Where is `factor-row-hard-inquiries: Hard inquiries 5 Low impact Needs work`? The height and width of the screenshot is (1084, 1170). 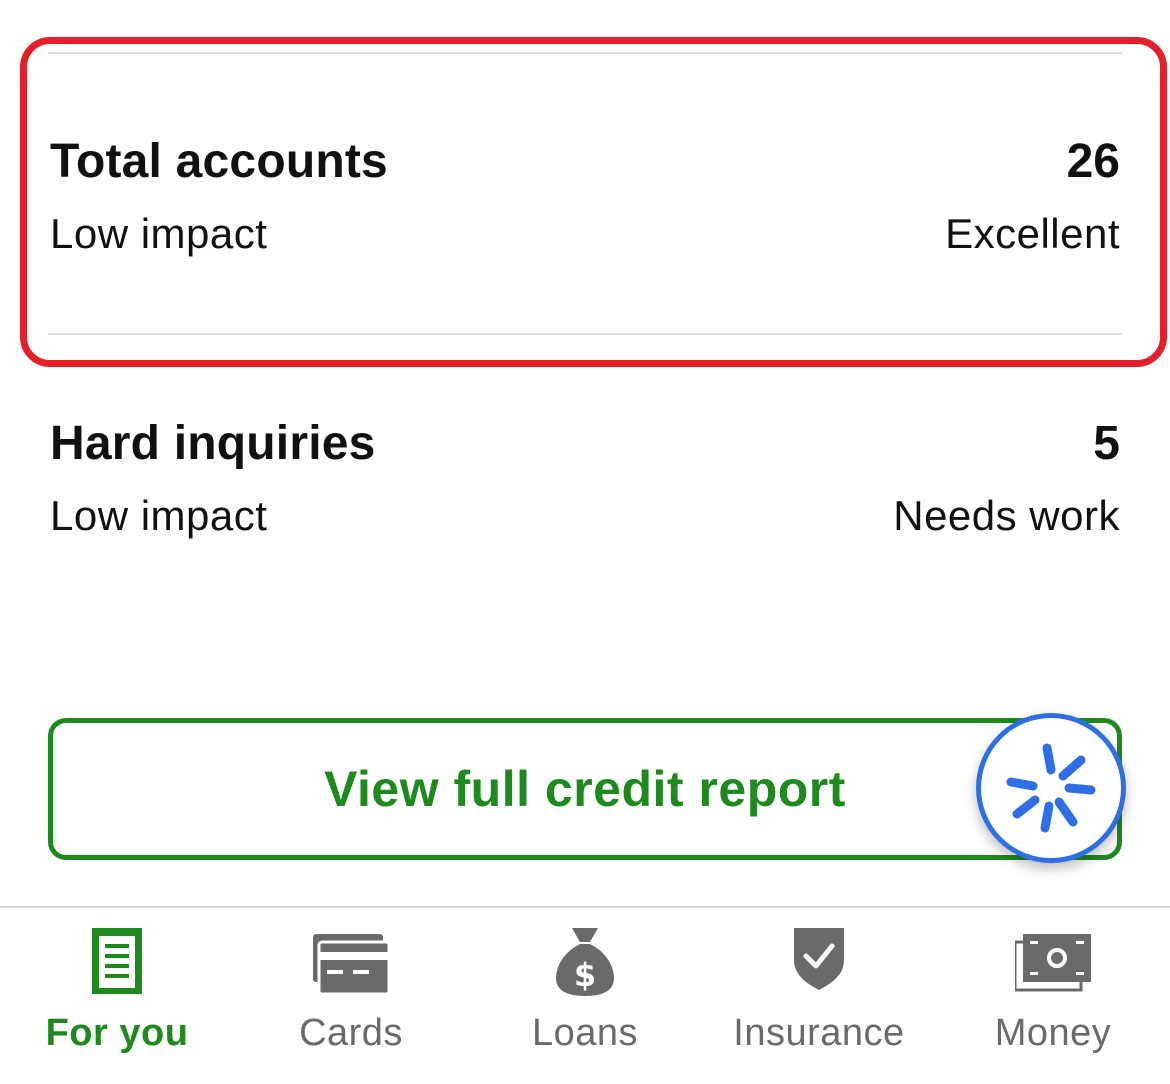 factor-row-hard-inquiries: Hard inquiries 5 Low impact Needs work is located at coordinates (585, 481).